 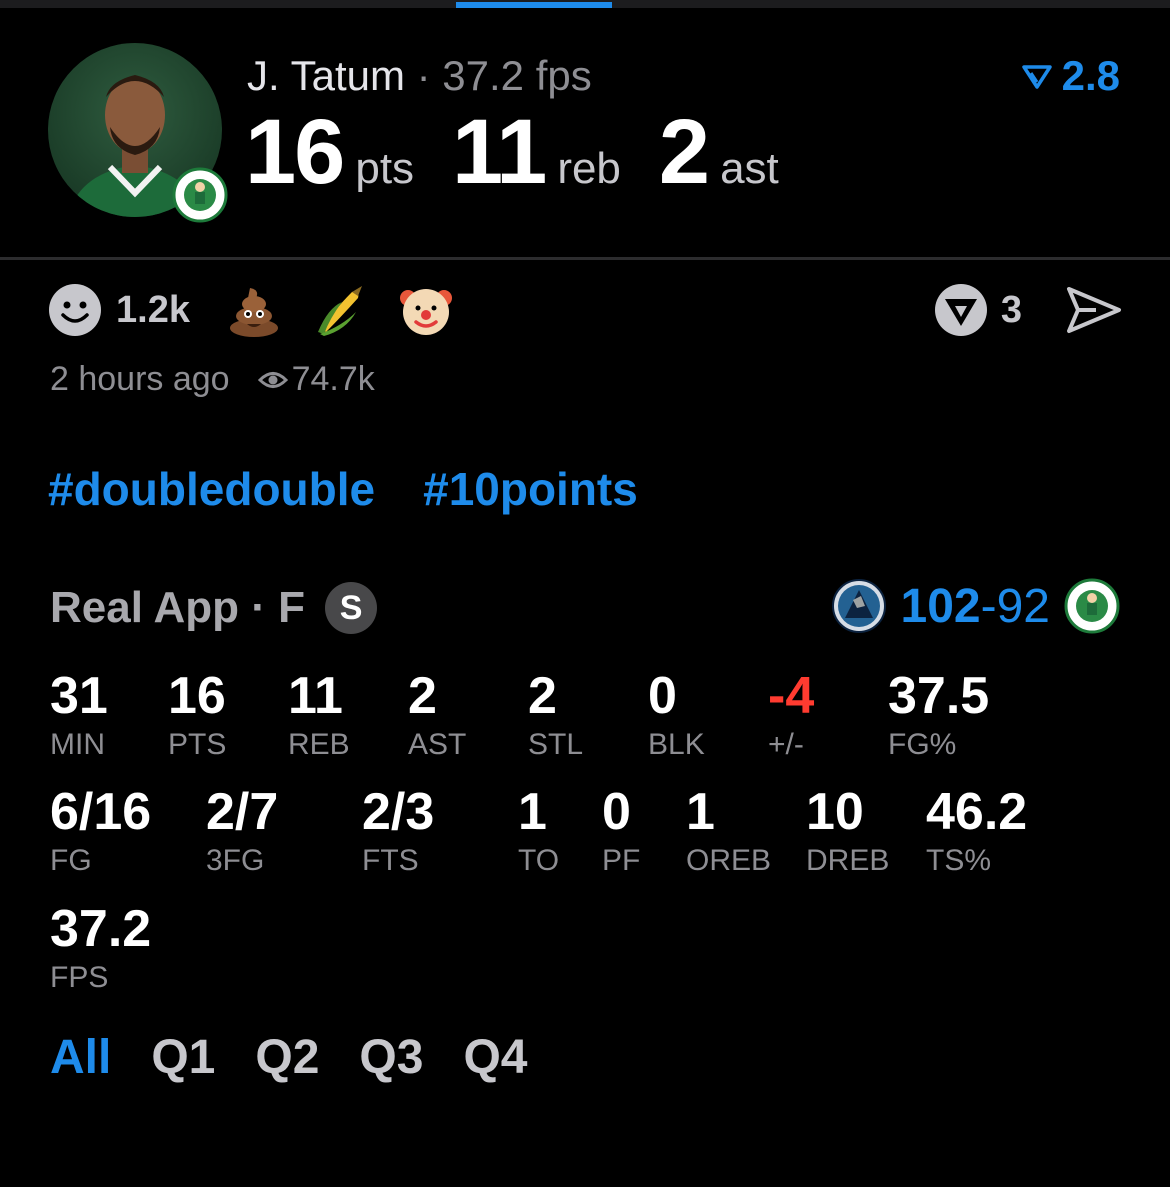 I want to click on stat-value: -4, so click(x=791, y=696).